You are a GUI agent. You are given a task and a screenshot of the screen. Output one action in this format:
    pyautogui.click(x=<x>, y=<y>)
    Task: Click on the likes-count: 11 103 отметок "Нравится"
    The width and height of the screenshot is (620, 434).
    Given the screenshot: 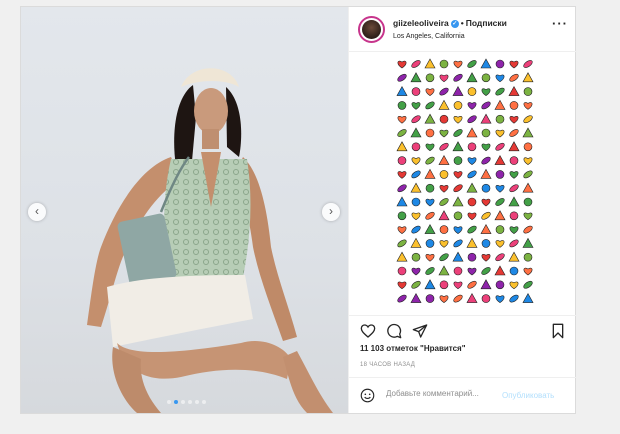 What is the action you would take?
    pyautogui.click(x=413, y=348)
    